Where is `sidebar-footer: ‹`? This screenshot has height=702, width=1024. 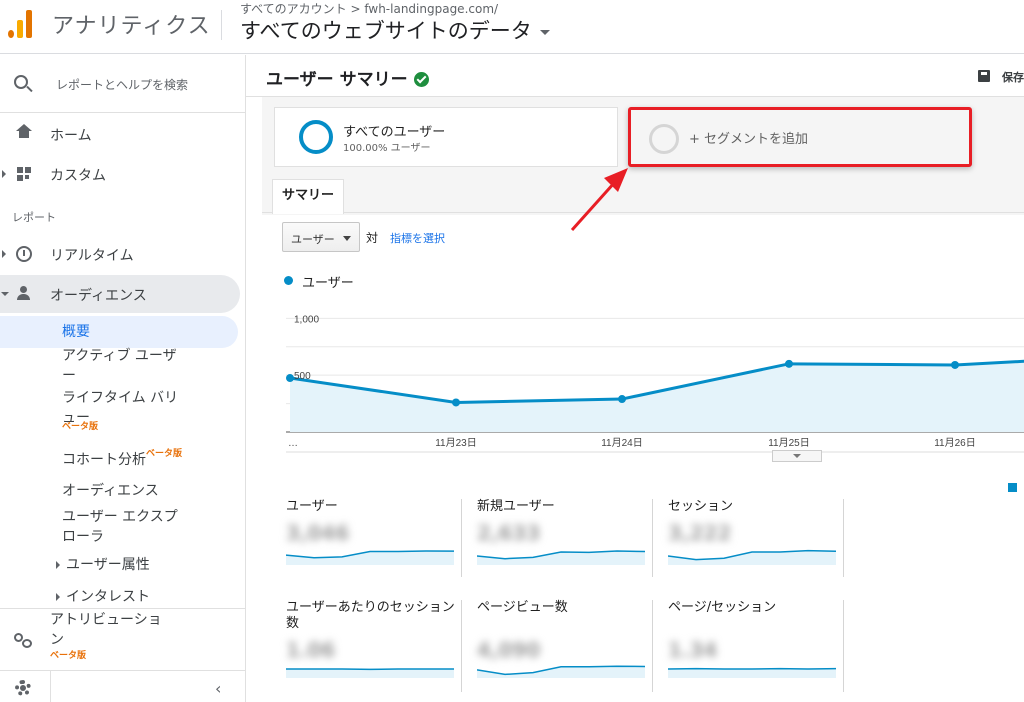
sidebar-footer: ‹ is located at coordinates (123, 686).